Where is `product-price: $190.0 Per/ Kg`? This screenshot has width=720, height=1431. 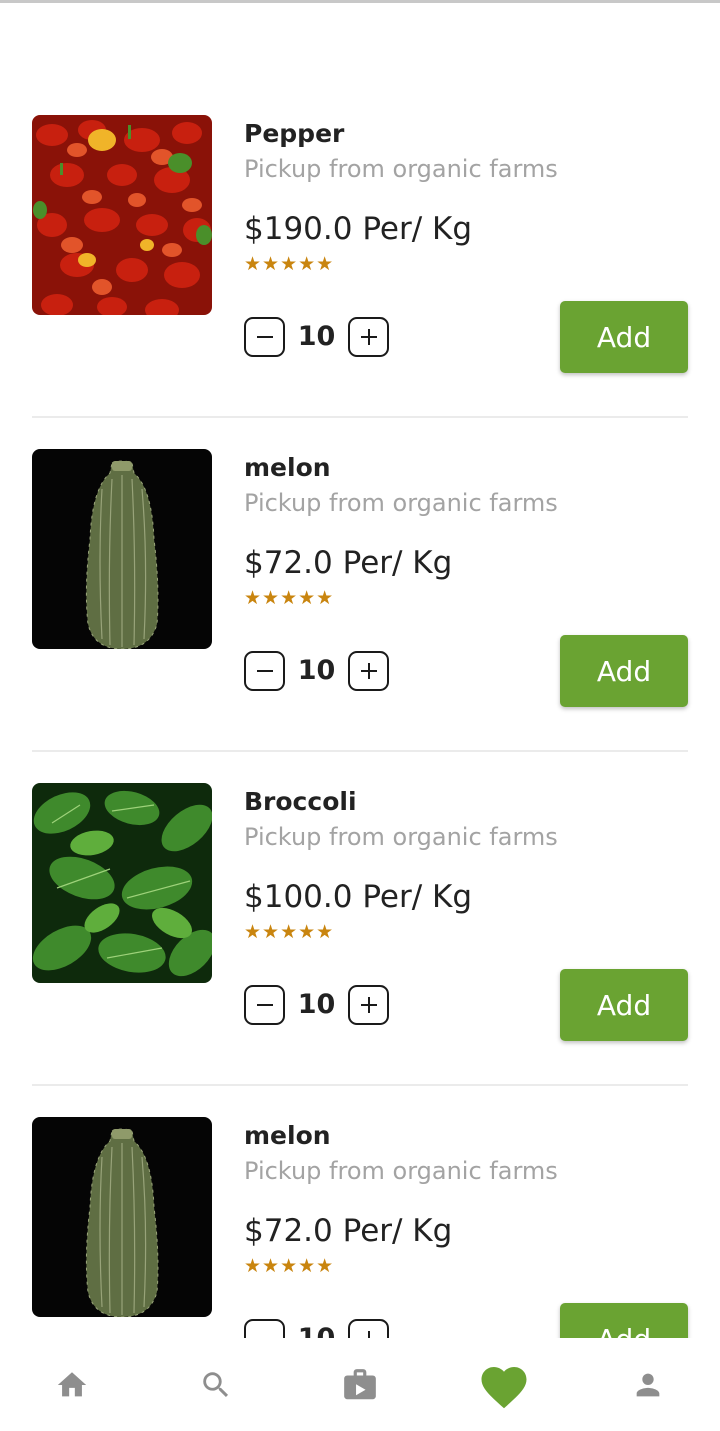
product-price: $190.0 Per/ Kg is located at coordinates (358, 229).